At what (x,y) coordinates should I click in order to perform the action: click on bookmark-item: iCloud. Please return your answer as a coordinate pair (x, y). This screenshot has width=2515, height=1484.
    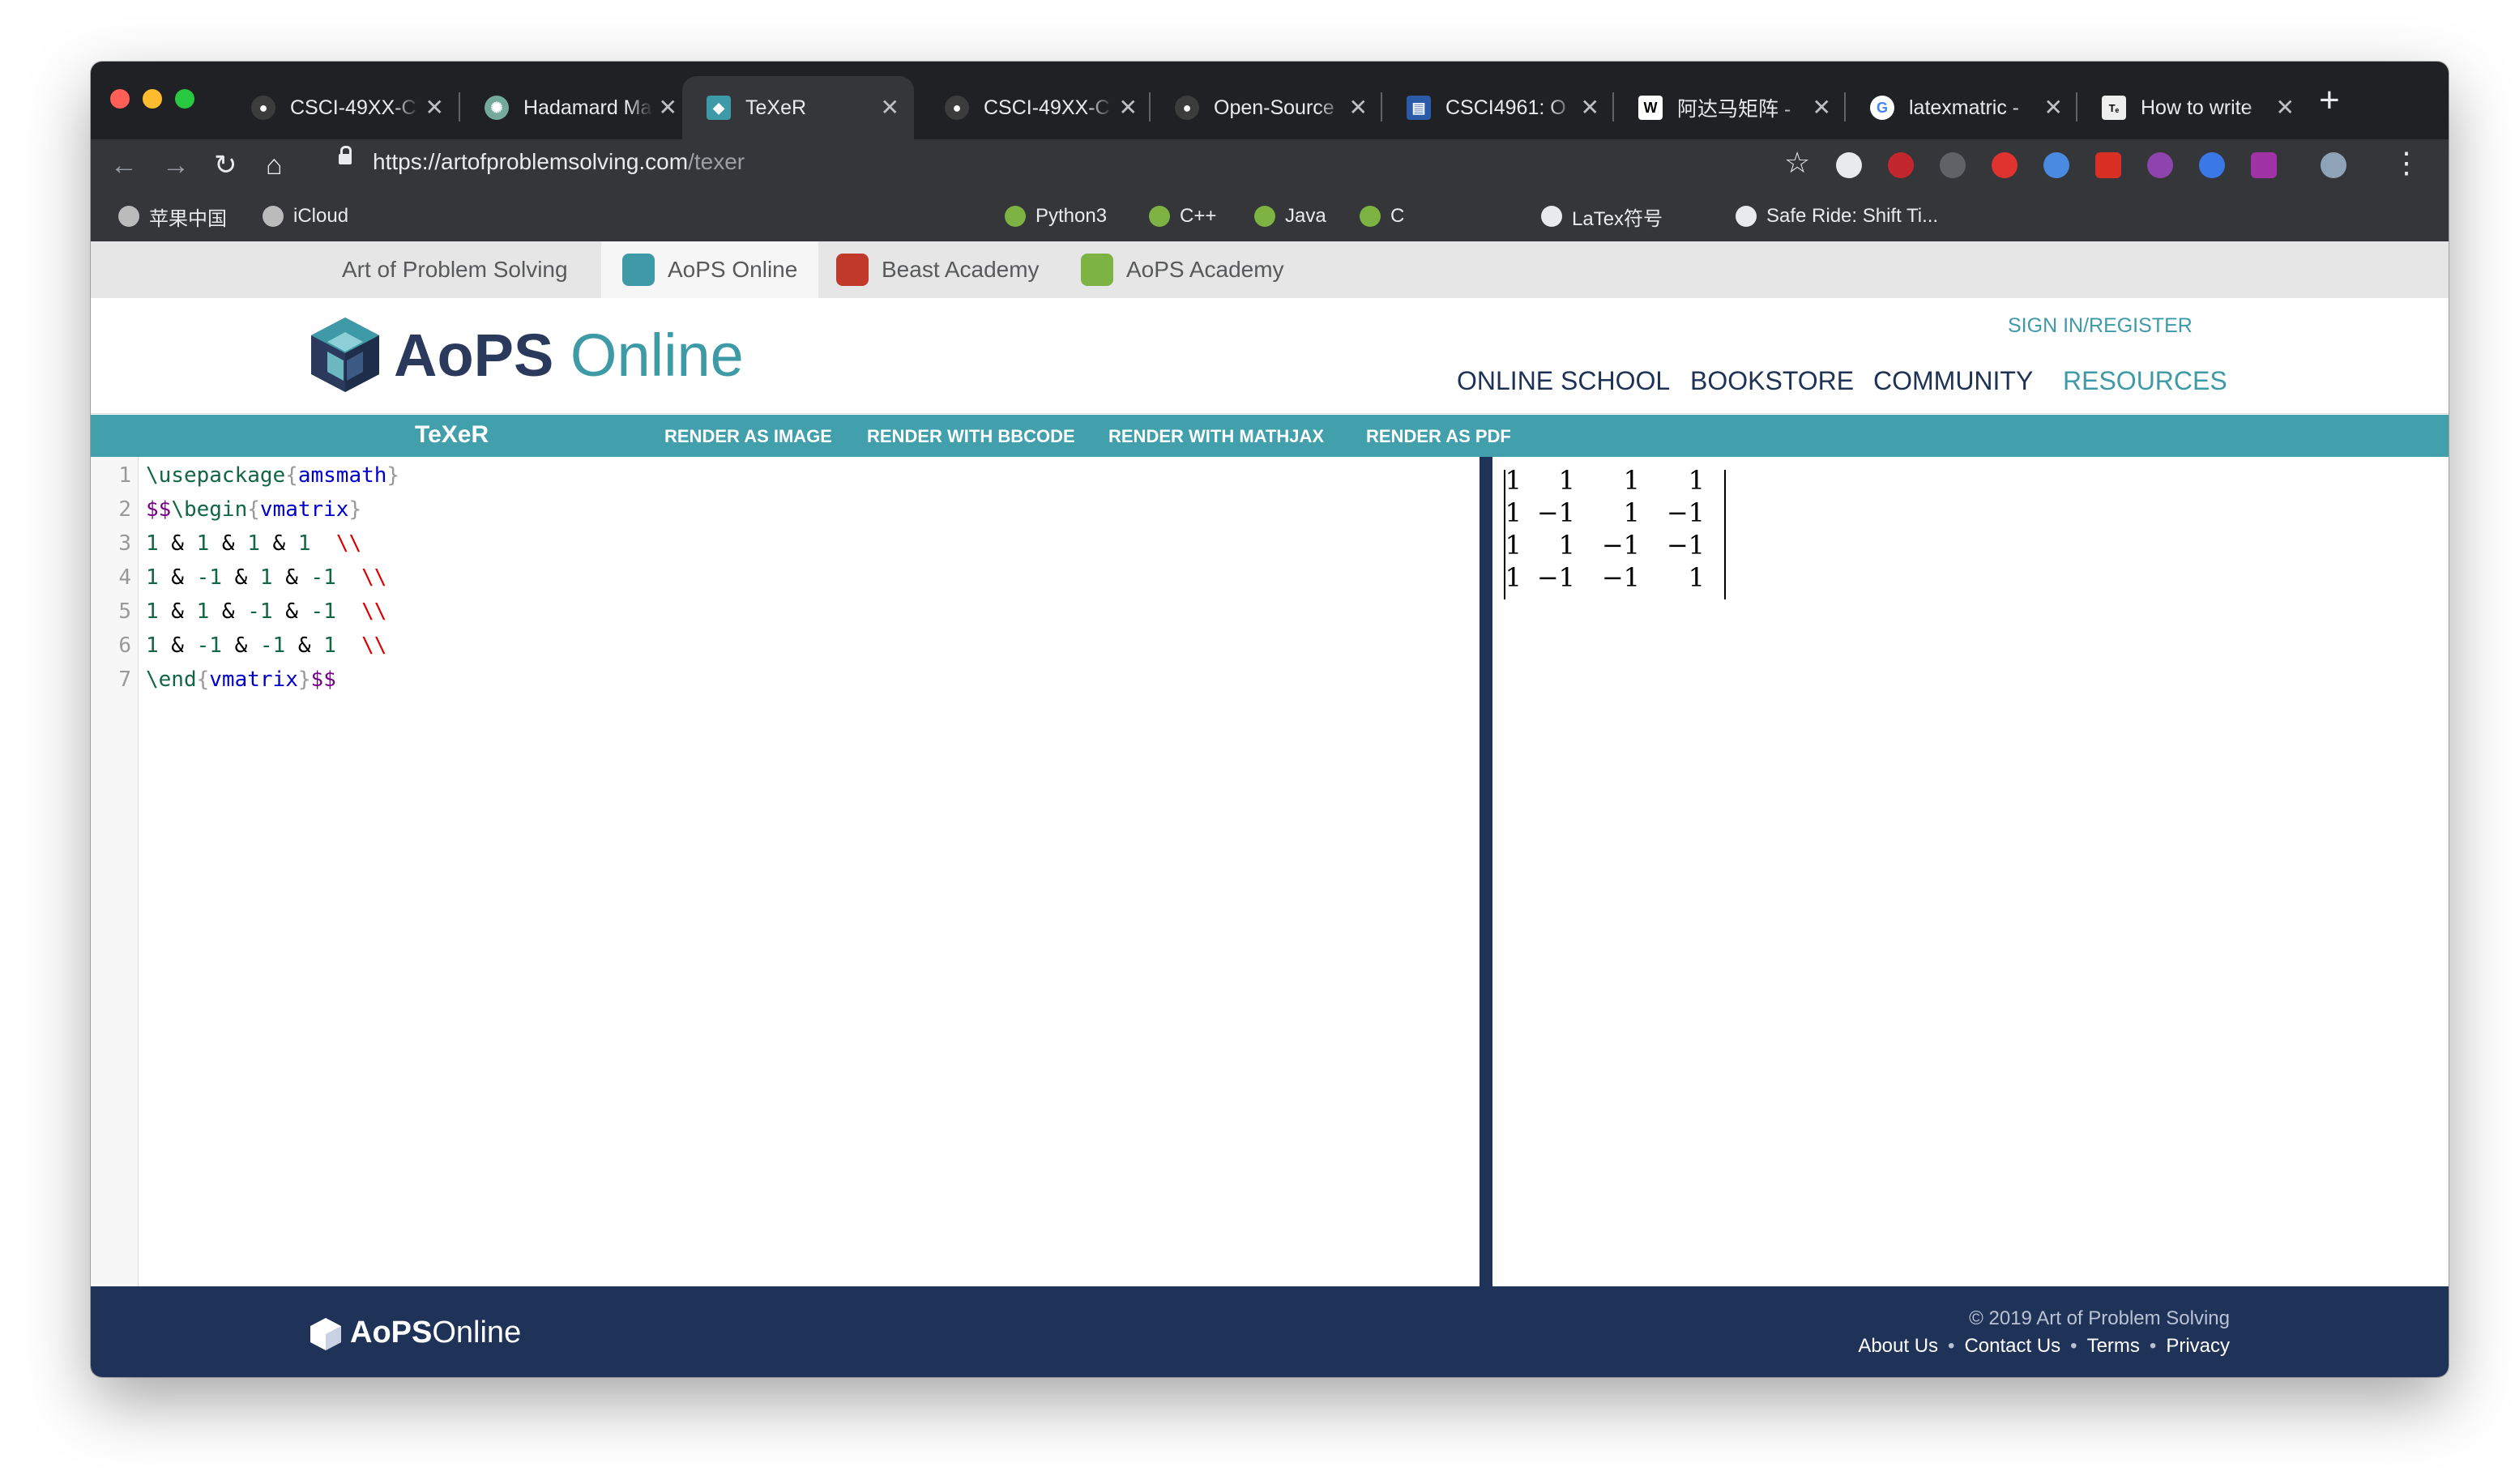
    Looking at the image, I should click on (306, 216).